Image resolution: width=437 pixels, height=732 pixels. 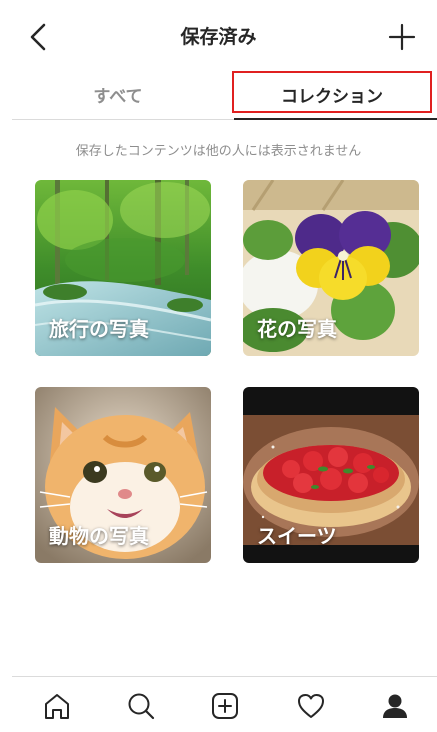 I want to click on collection-label: 旅行の写真, so click(x=99, y=329).